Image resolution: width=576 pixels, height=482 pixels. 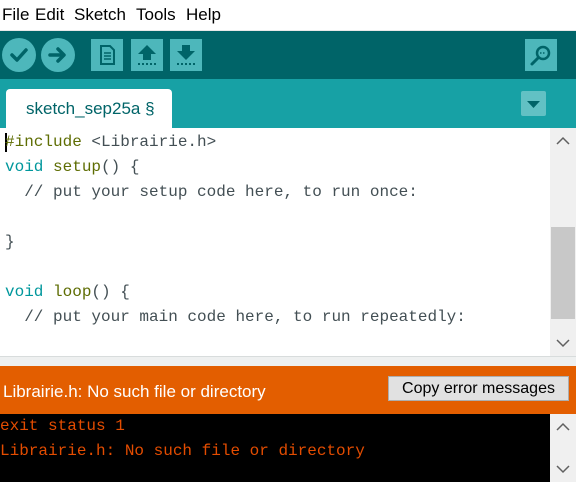 I want to click on tab-sketch: sketch_sep25a §, so click(x=89, y=108).